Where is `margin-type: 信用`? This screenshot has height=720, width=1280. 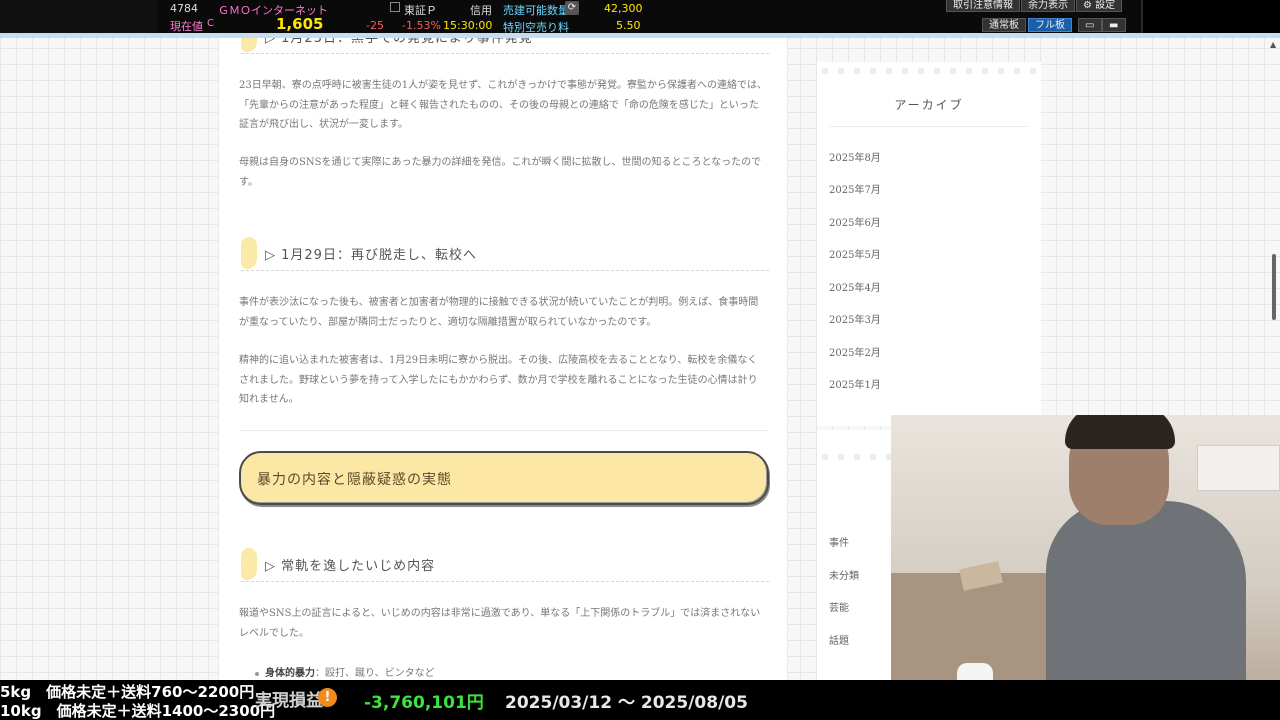 margin-type: 信用 is located at coordinates (481, 10).